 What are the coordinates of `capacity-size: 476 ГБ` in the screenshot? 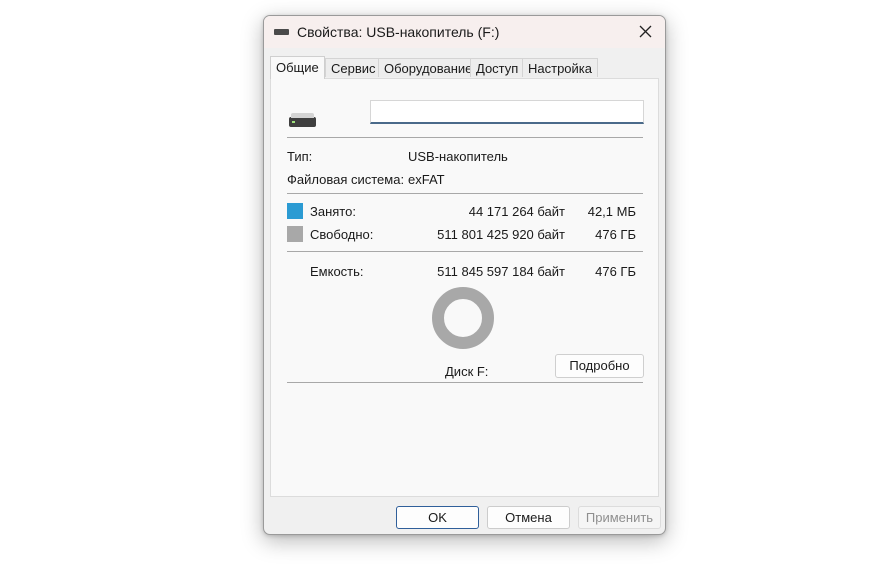 It's located at (615, 271).